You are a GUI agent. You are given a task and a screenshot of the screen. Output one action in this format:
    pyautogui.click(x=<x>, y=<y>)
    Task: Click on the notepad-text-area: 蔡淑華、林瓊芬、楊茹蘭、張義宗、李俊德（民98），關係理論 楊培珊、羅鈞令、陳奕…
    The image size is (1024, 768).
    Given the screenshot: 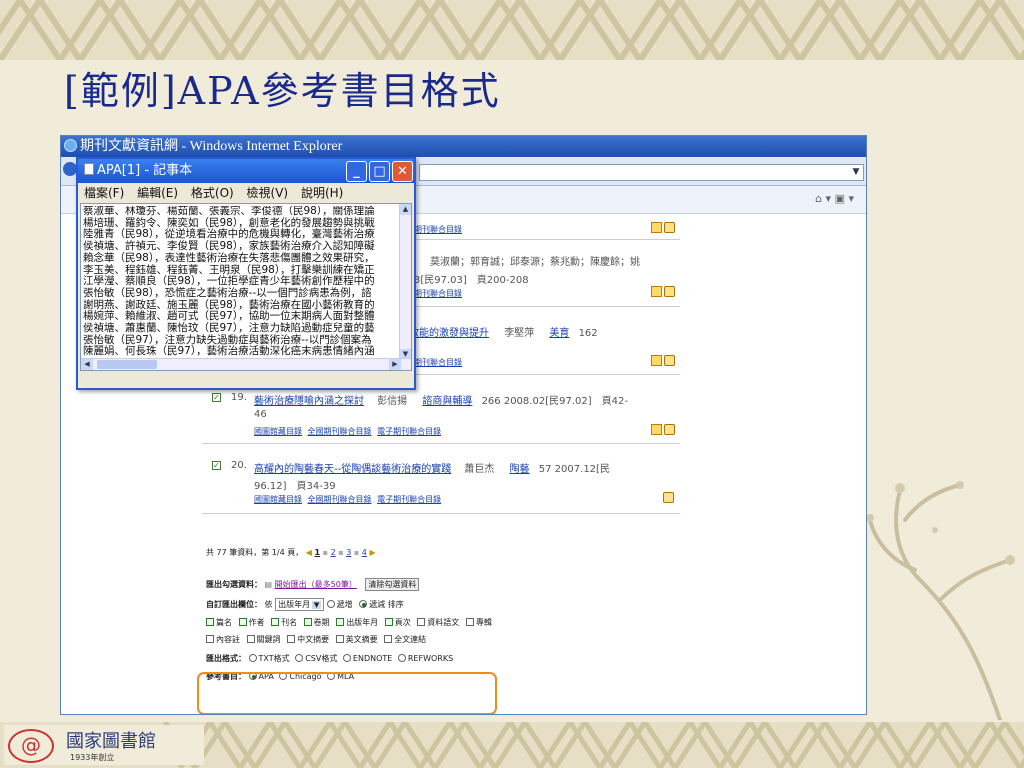 What is the action you would take?
    pyautogui.click(x=246, y=287)
    